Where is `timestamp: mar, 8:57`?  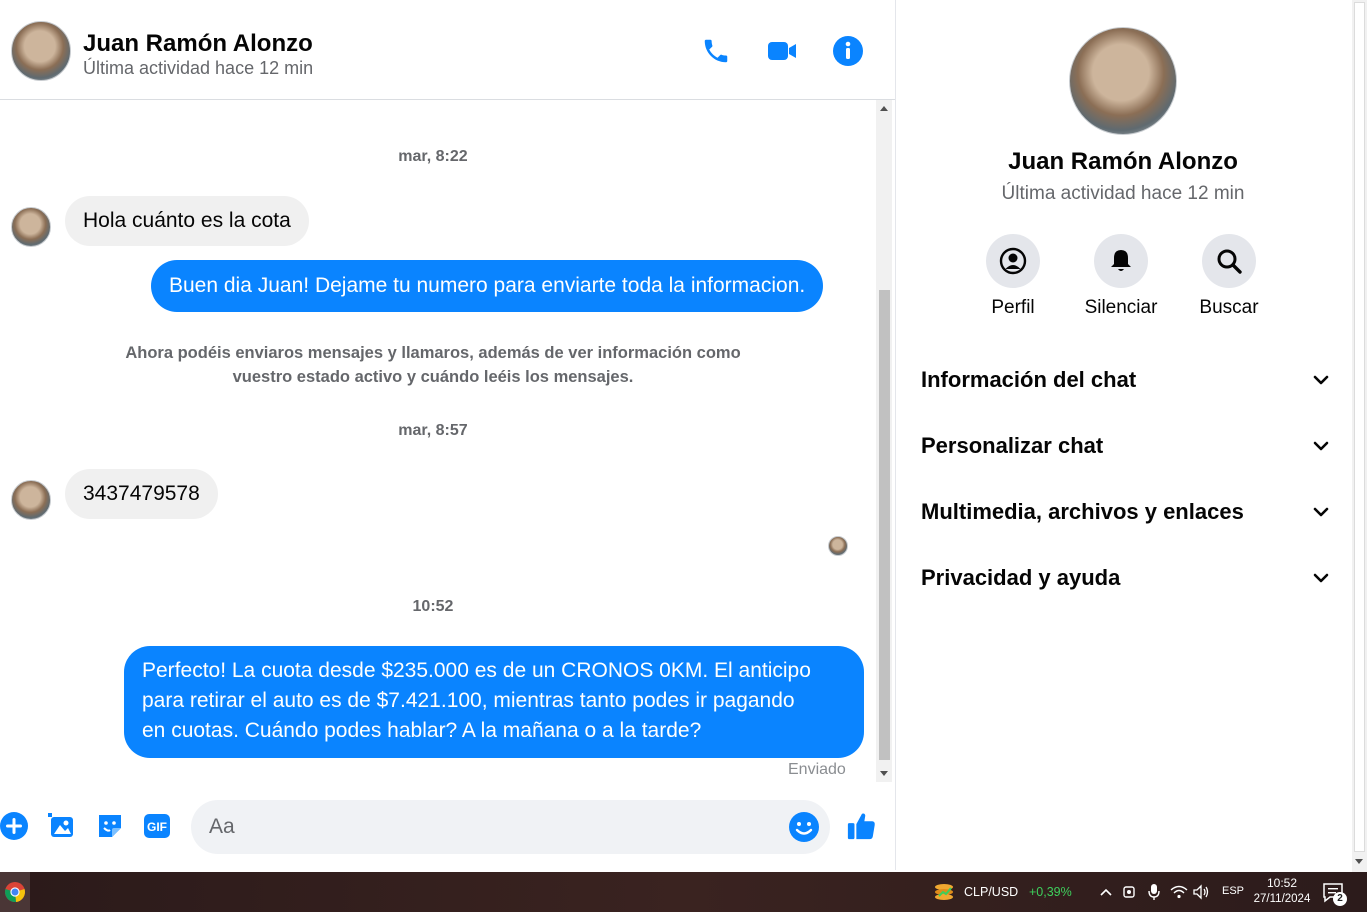
timestamp: mar, 8:57 is located at coordinates (433, 430).